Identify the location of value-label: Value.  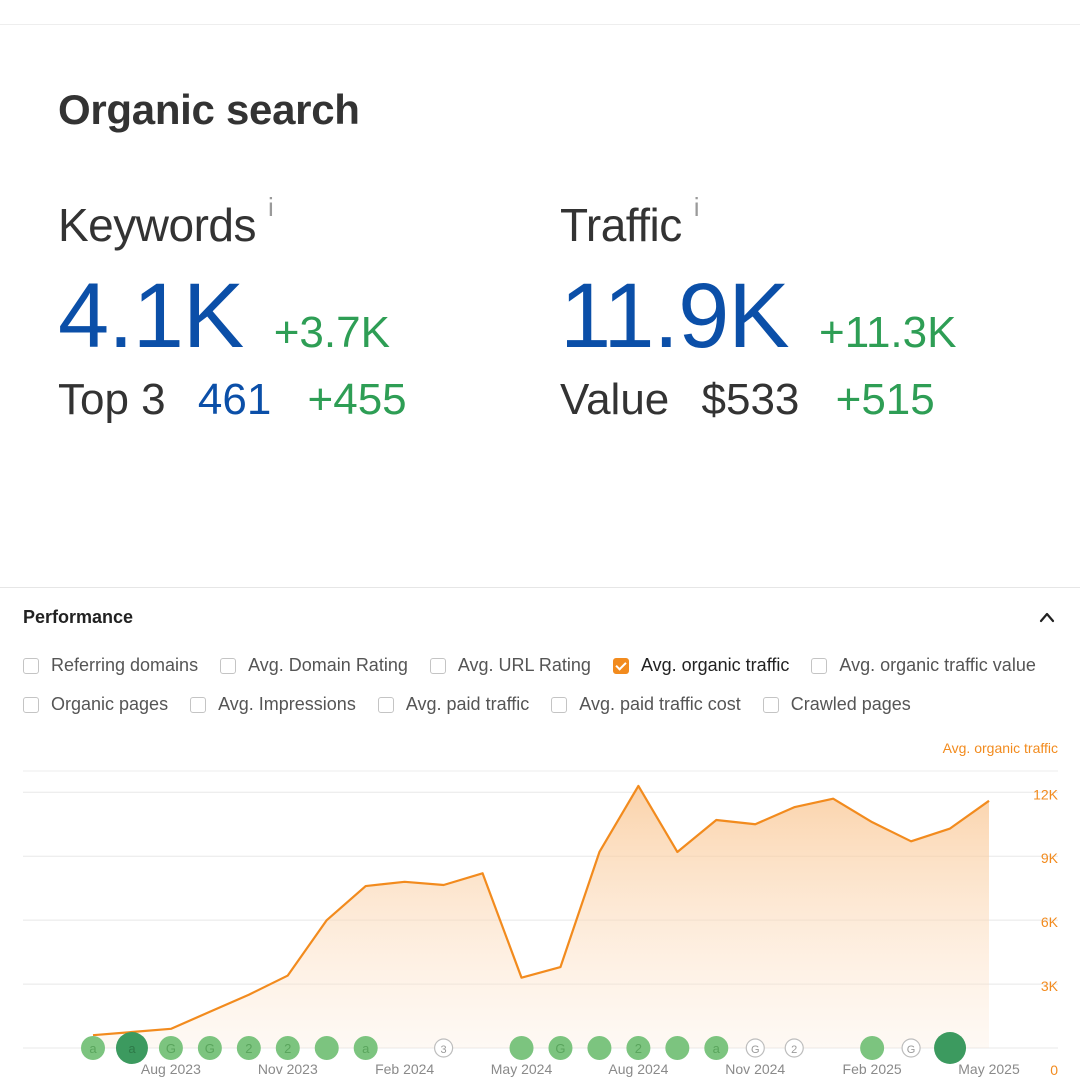
(615, 399).